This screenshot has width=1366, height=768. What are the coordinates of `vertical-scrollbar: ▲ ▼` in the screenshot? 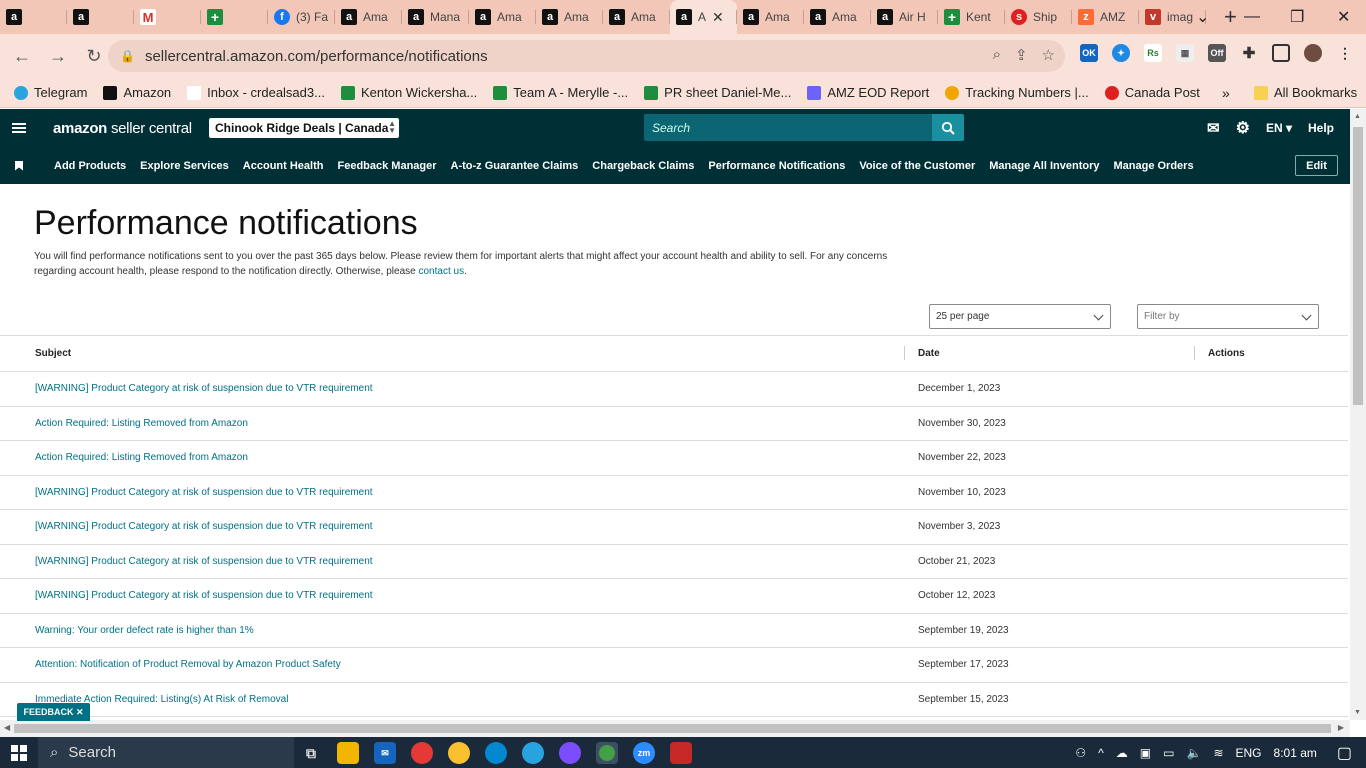 It's located at (1358, 414).